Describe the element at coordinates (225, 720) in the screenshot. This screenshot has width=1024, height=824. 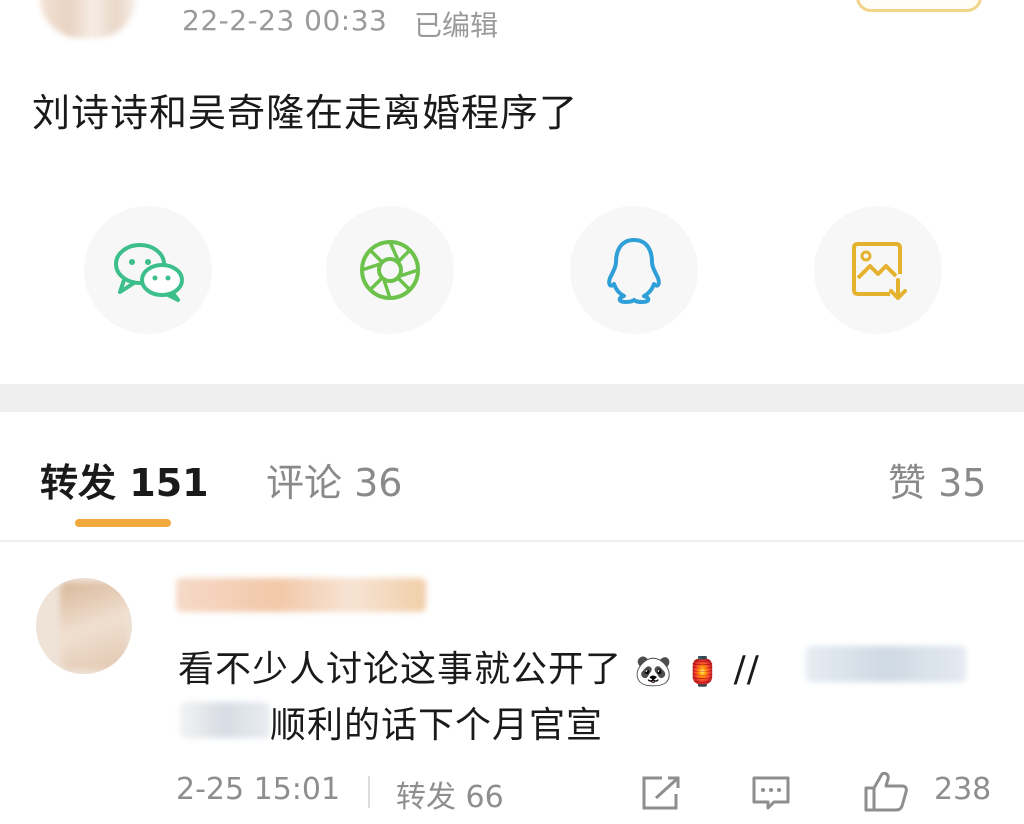
I see `quoted-text-blurred` at that location.